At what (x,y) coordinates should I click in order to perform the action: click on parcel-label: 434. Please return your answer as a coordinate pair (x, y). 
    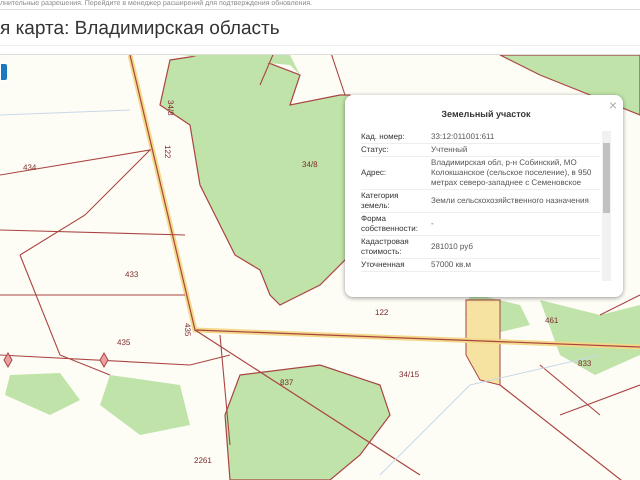
    Looking at the image, I should click on (29, 167).